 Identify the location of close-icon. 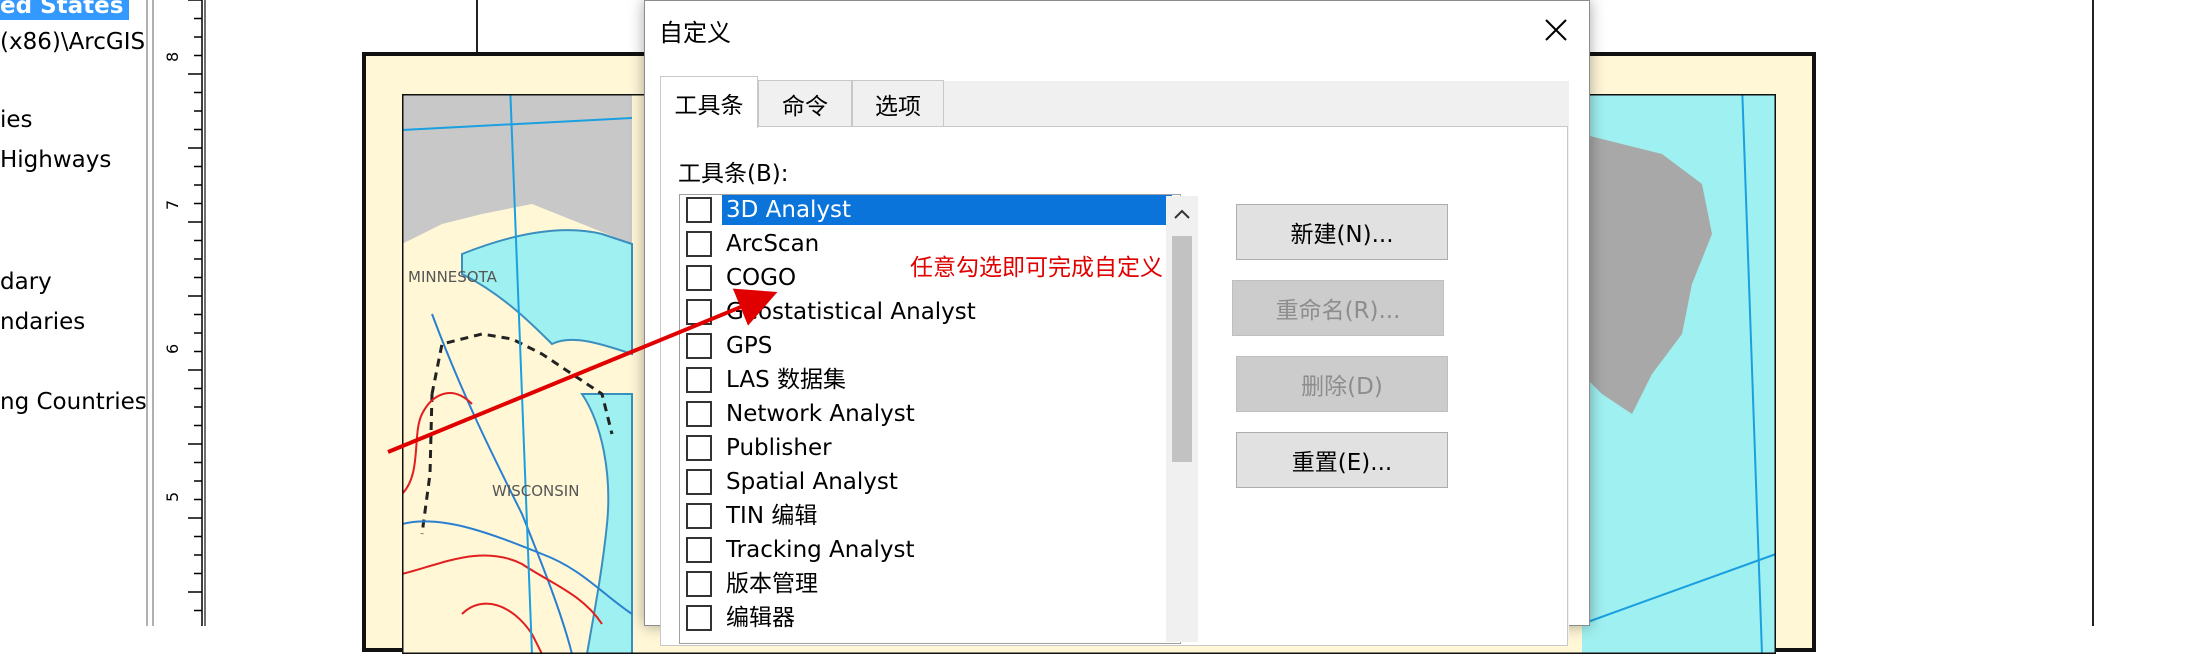
(1556, 30).